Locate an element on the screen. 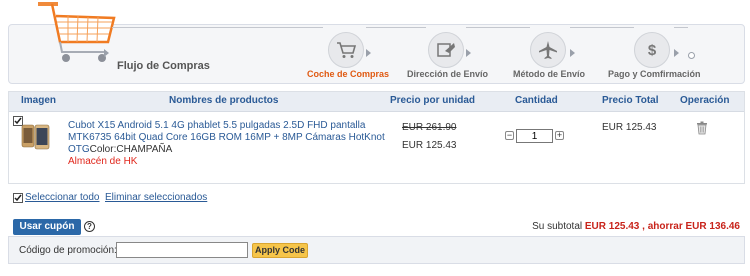 This screenshot has width=750, height=276. step-label-address: Dirección de Envío is located at coordinates (448, 74).